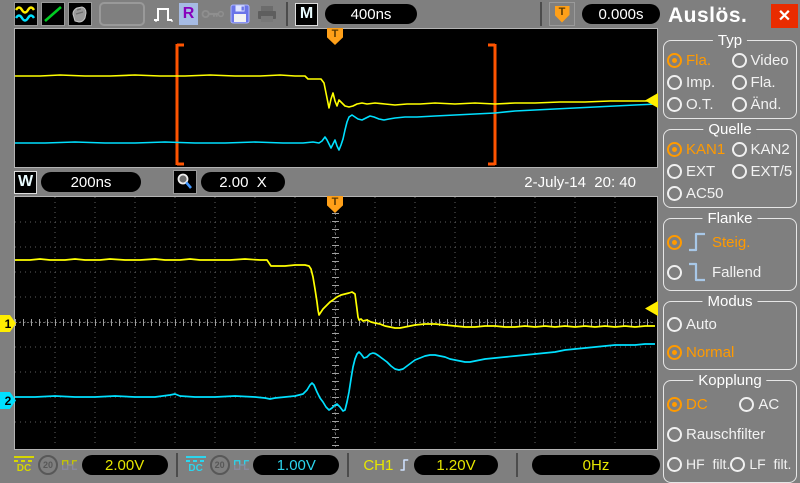  I want to click on ch1-coupling-icon: DC, so click(24, 465).